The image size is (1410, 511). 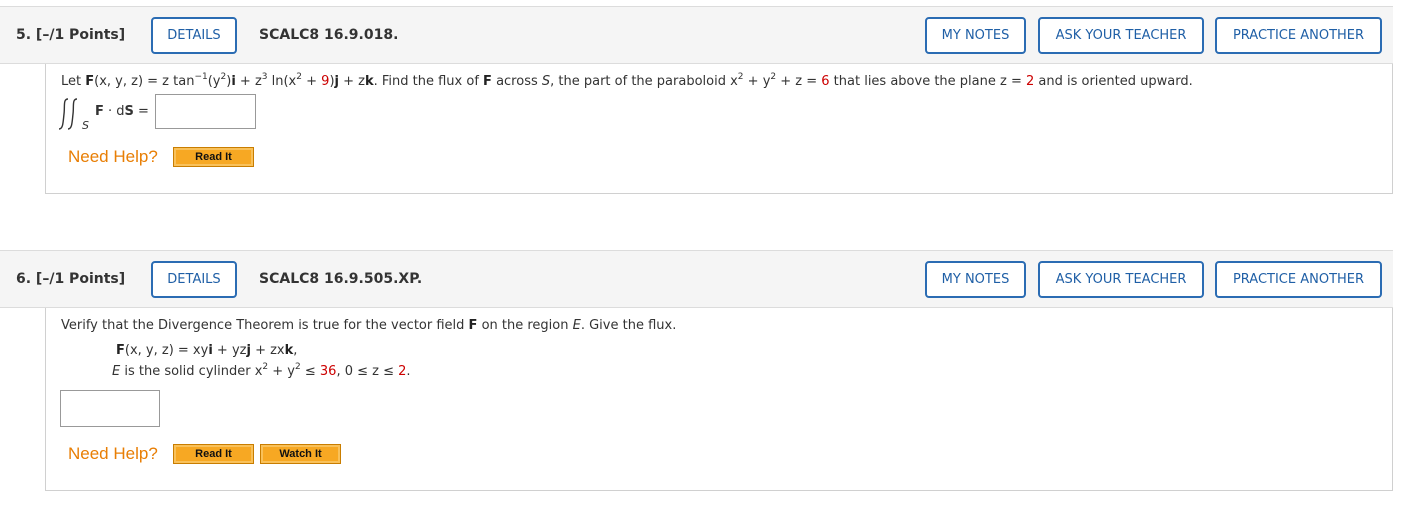 What do you see at coordinates (73, 115) in the screenshot?
I see `double-integral-icon: S` at bounding box center [73, 115].